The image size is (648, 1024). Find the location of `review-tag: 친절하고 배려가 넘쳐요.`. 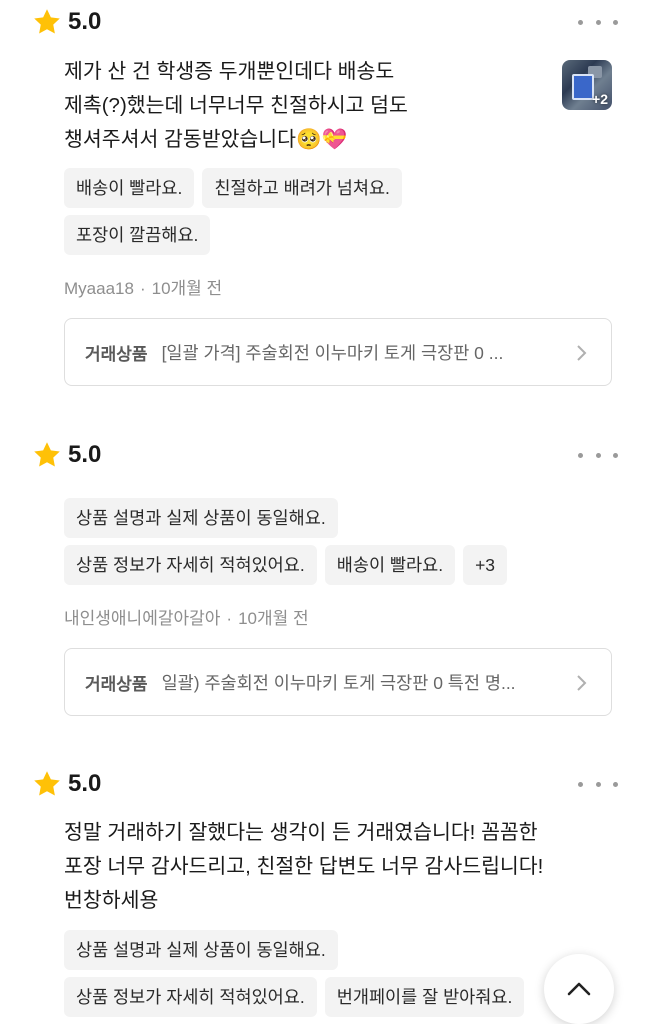

review-tag: 친절하고 배려가 넘쳐요. is located at coordinates (302, 188).